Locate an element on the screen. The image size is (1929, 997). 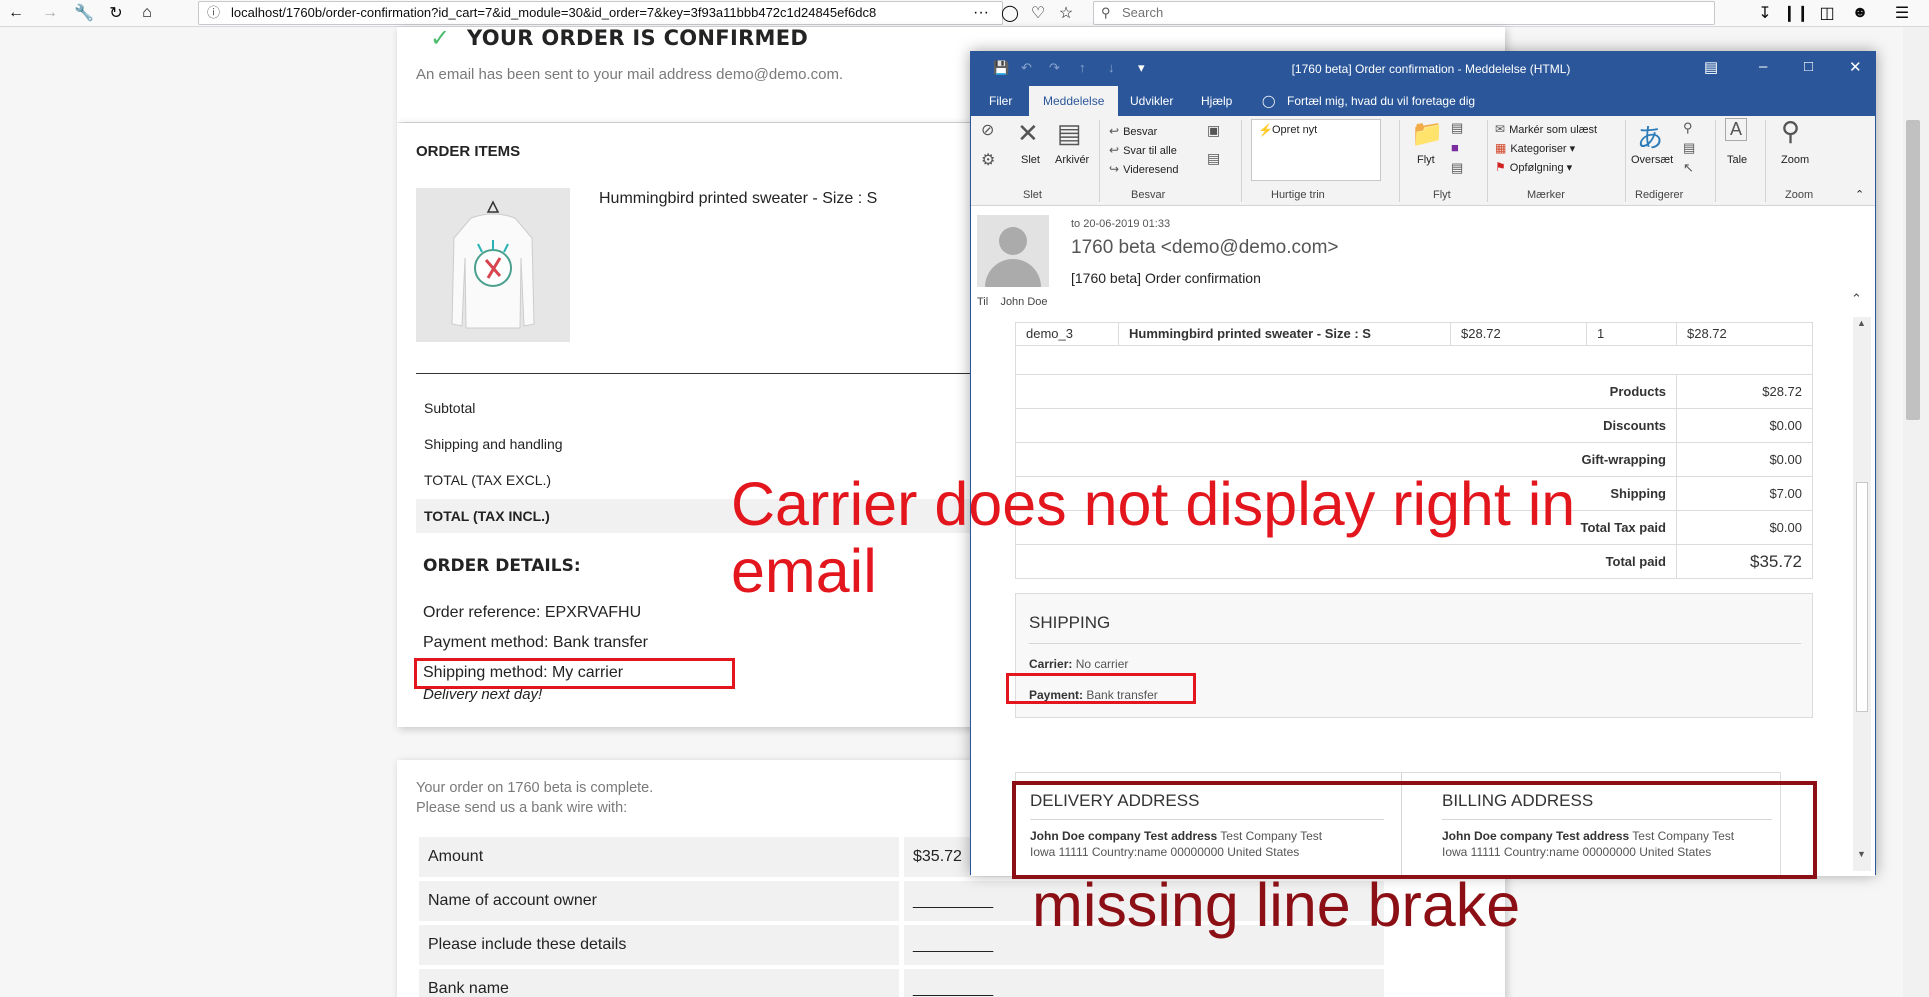
lightbulb-icon: ◯ is located at coordinates (1010, 13).